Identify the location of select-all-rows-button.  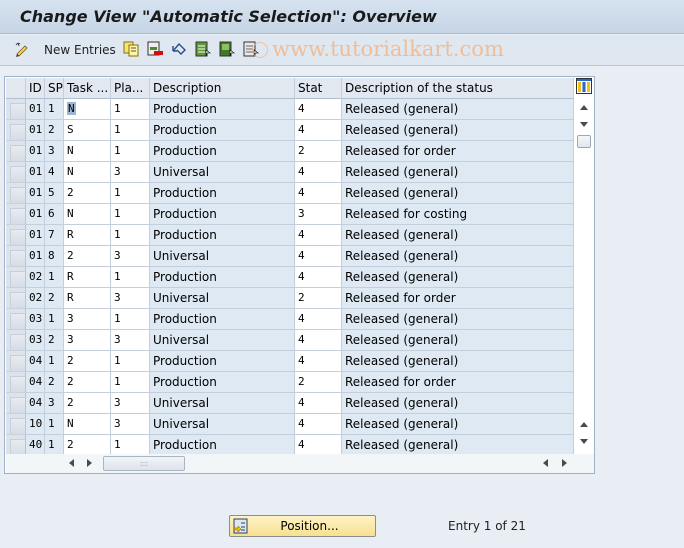
(16, 88).